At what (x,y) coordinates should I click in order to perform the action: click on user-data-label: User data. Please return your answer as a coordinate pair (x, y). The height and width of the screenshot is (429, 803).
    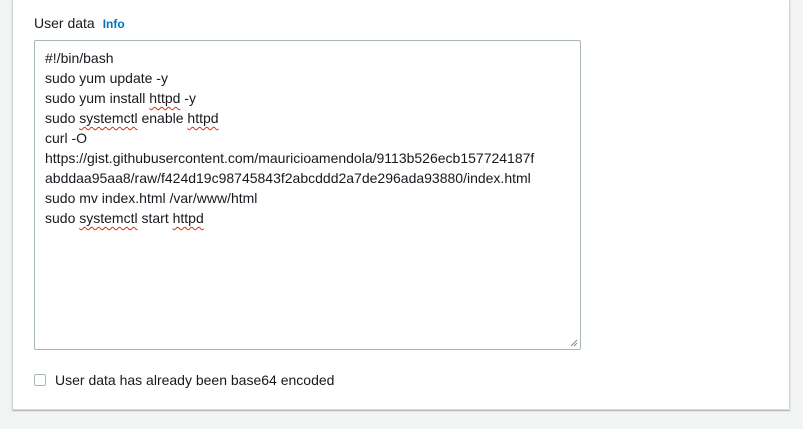
    Looking at the image, I should click on (64, 23).